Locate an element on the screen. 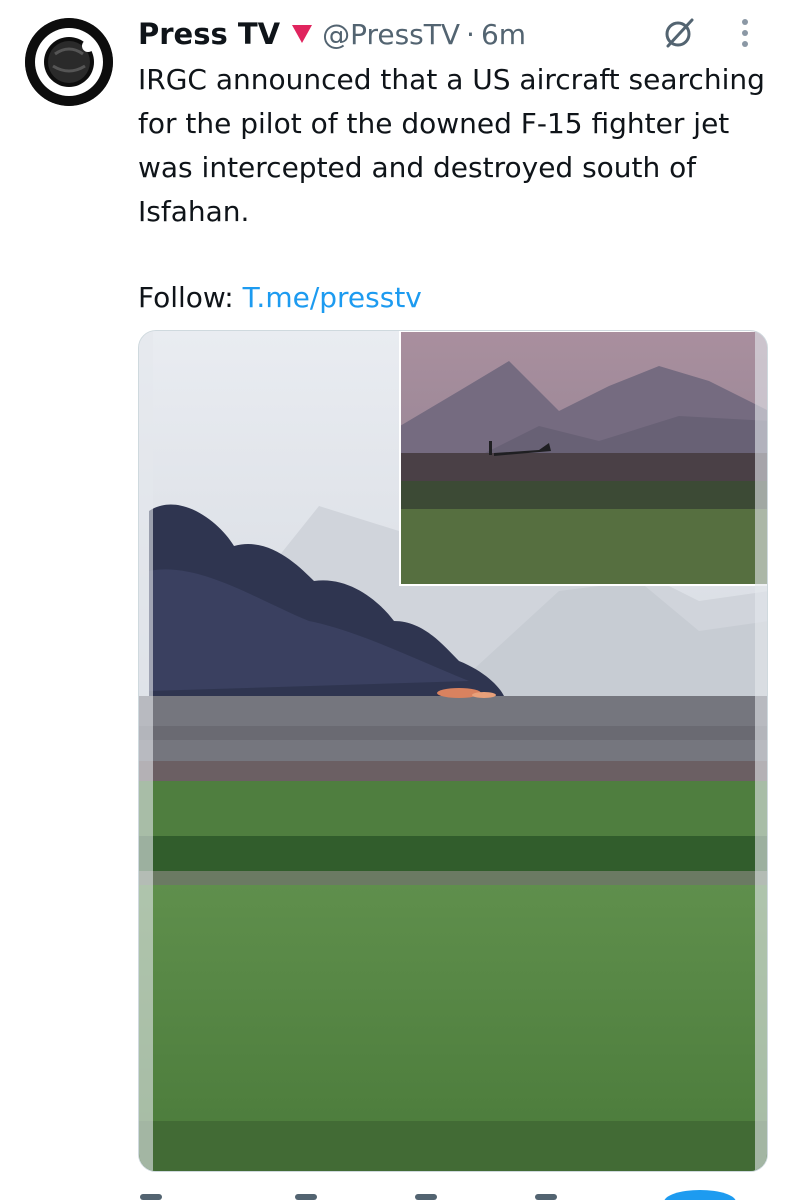  red-triangle-flag-icon is located at coordinates (302, 34).